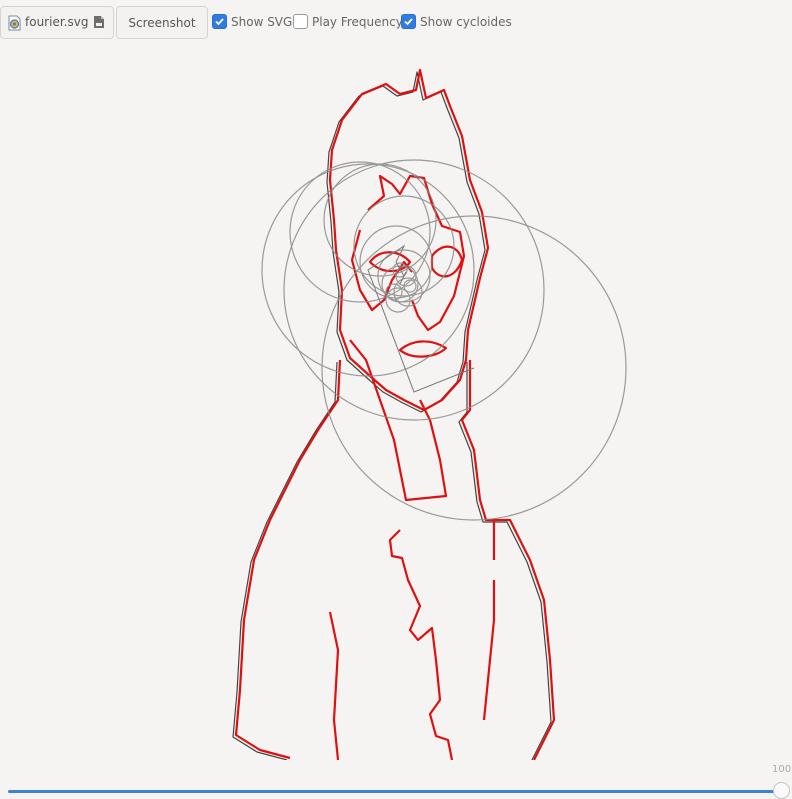 This screenshot has height=799, width=792. I want to click on file-picker: fourier.svg, so click(57, 22).